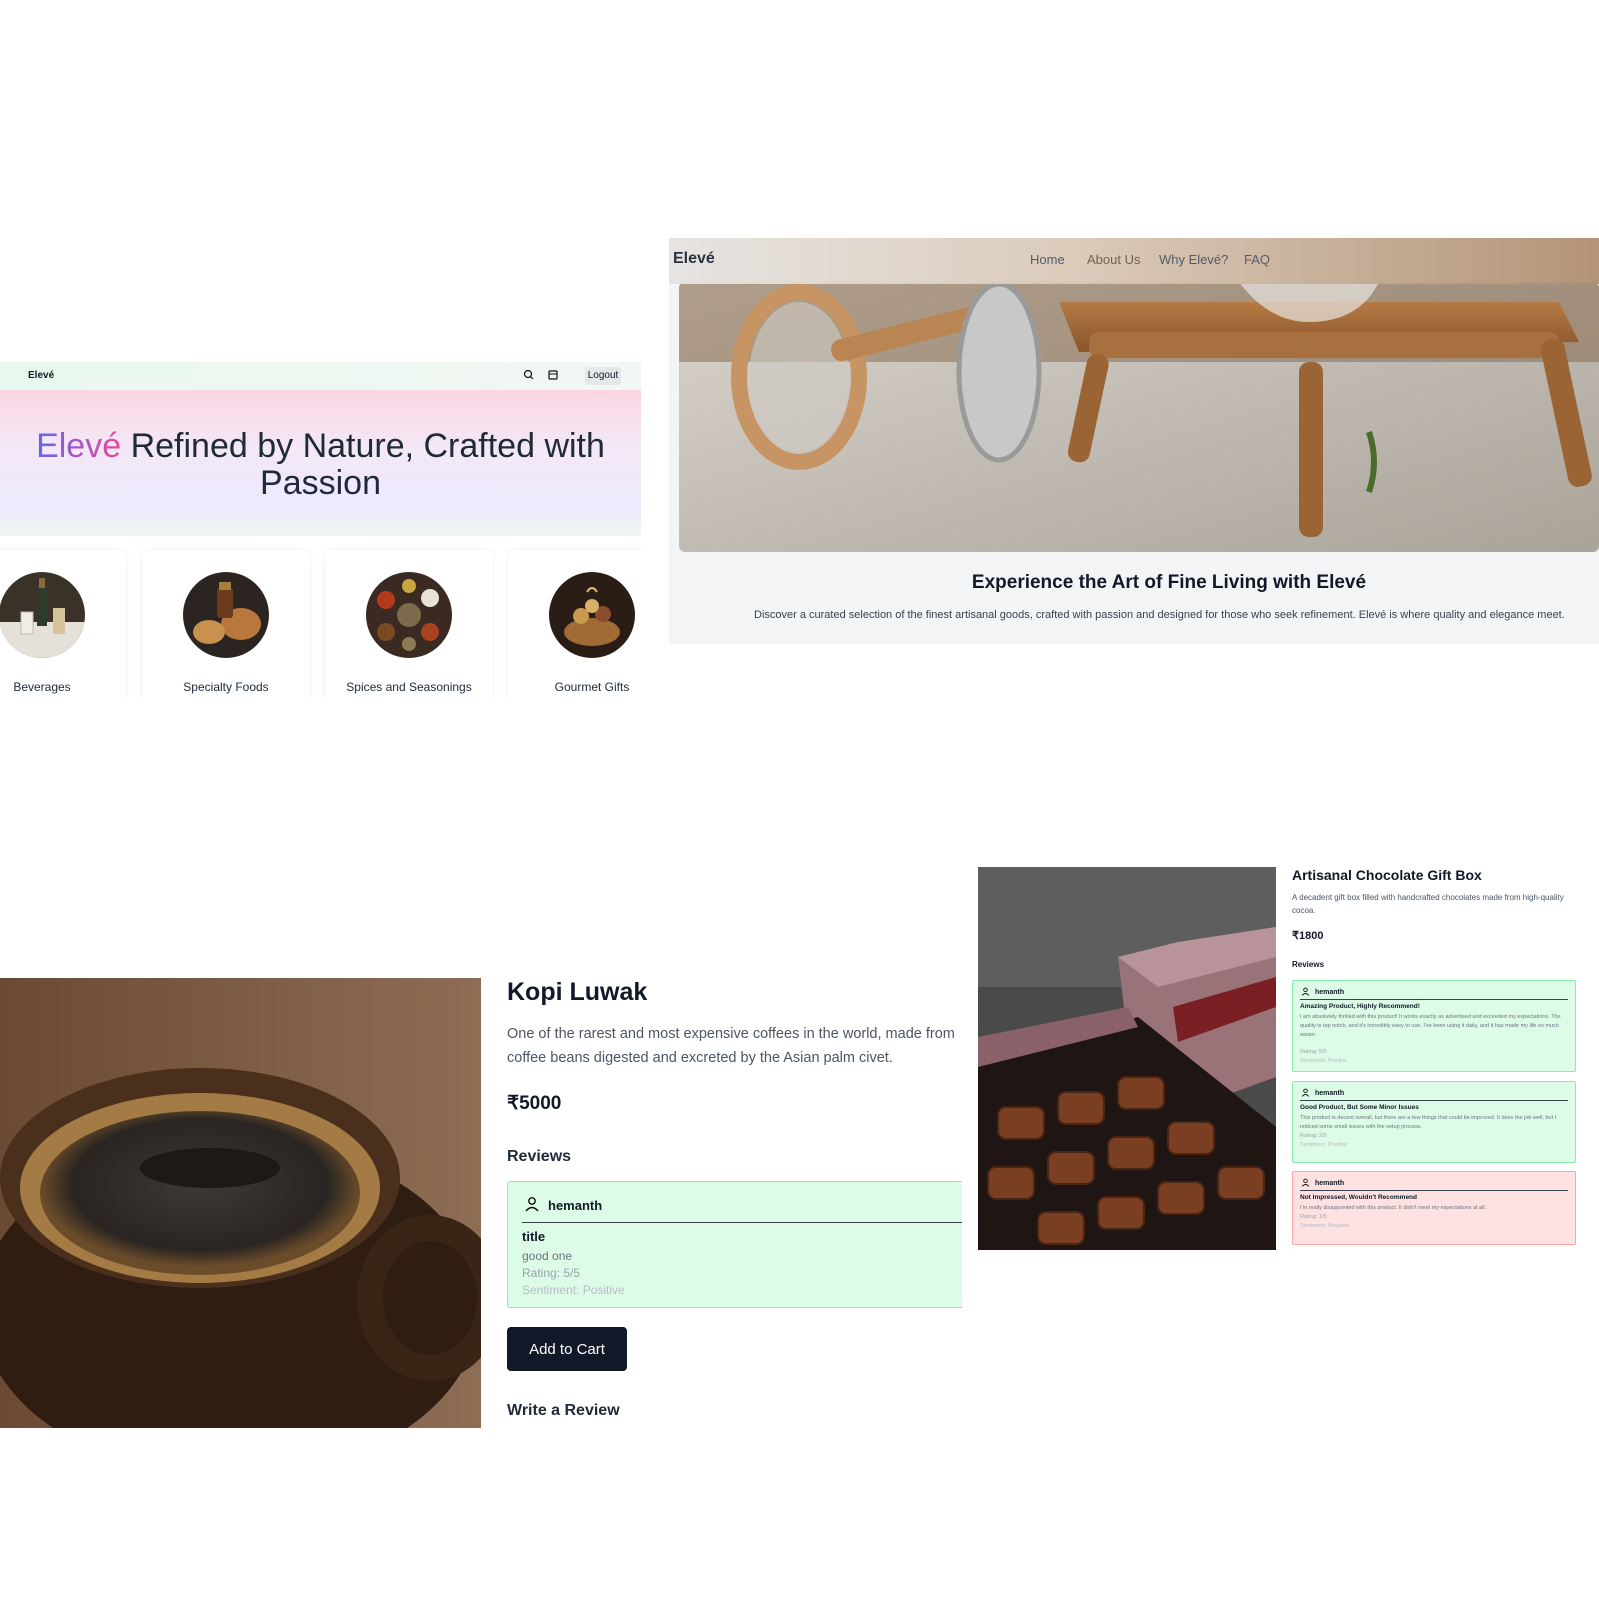 Image resolution: width=1599 pixels, height=1599 pixels. What do you see at coordinates (1325, 1226) in the screenshot?
I see `review-sentiment: Sentiment: Negative` at bounding box center [1325, 1226].